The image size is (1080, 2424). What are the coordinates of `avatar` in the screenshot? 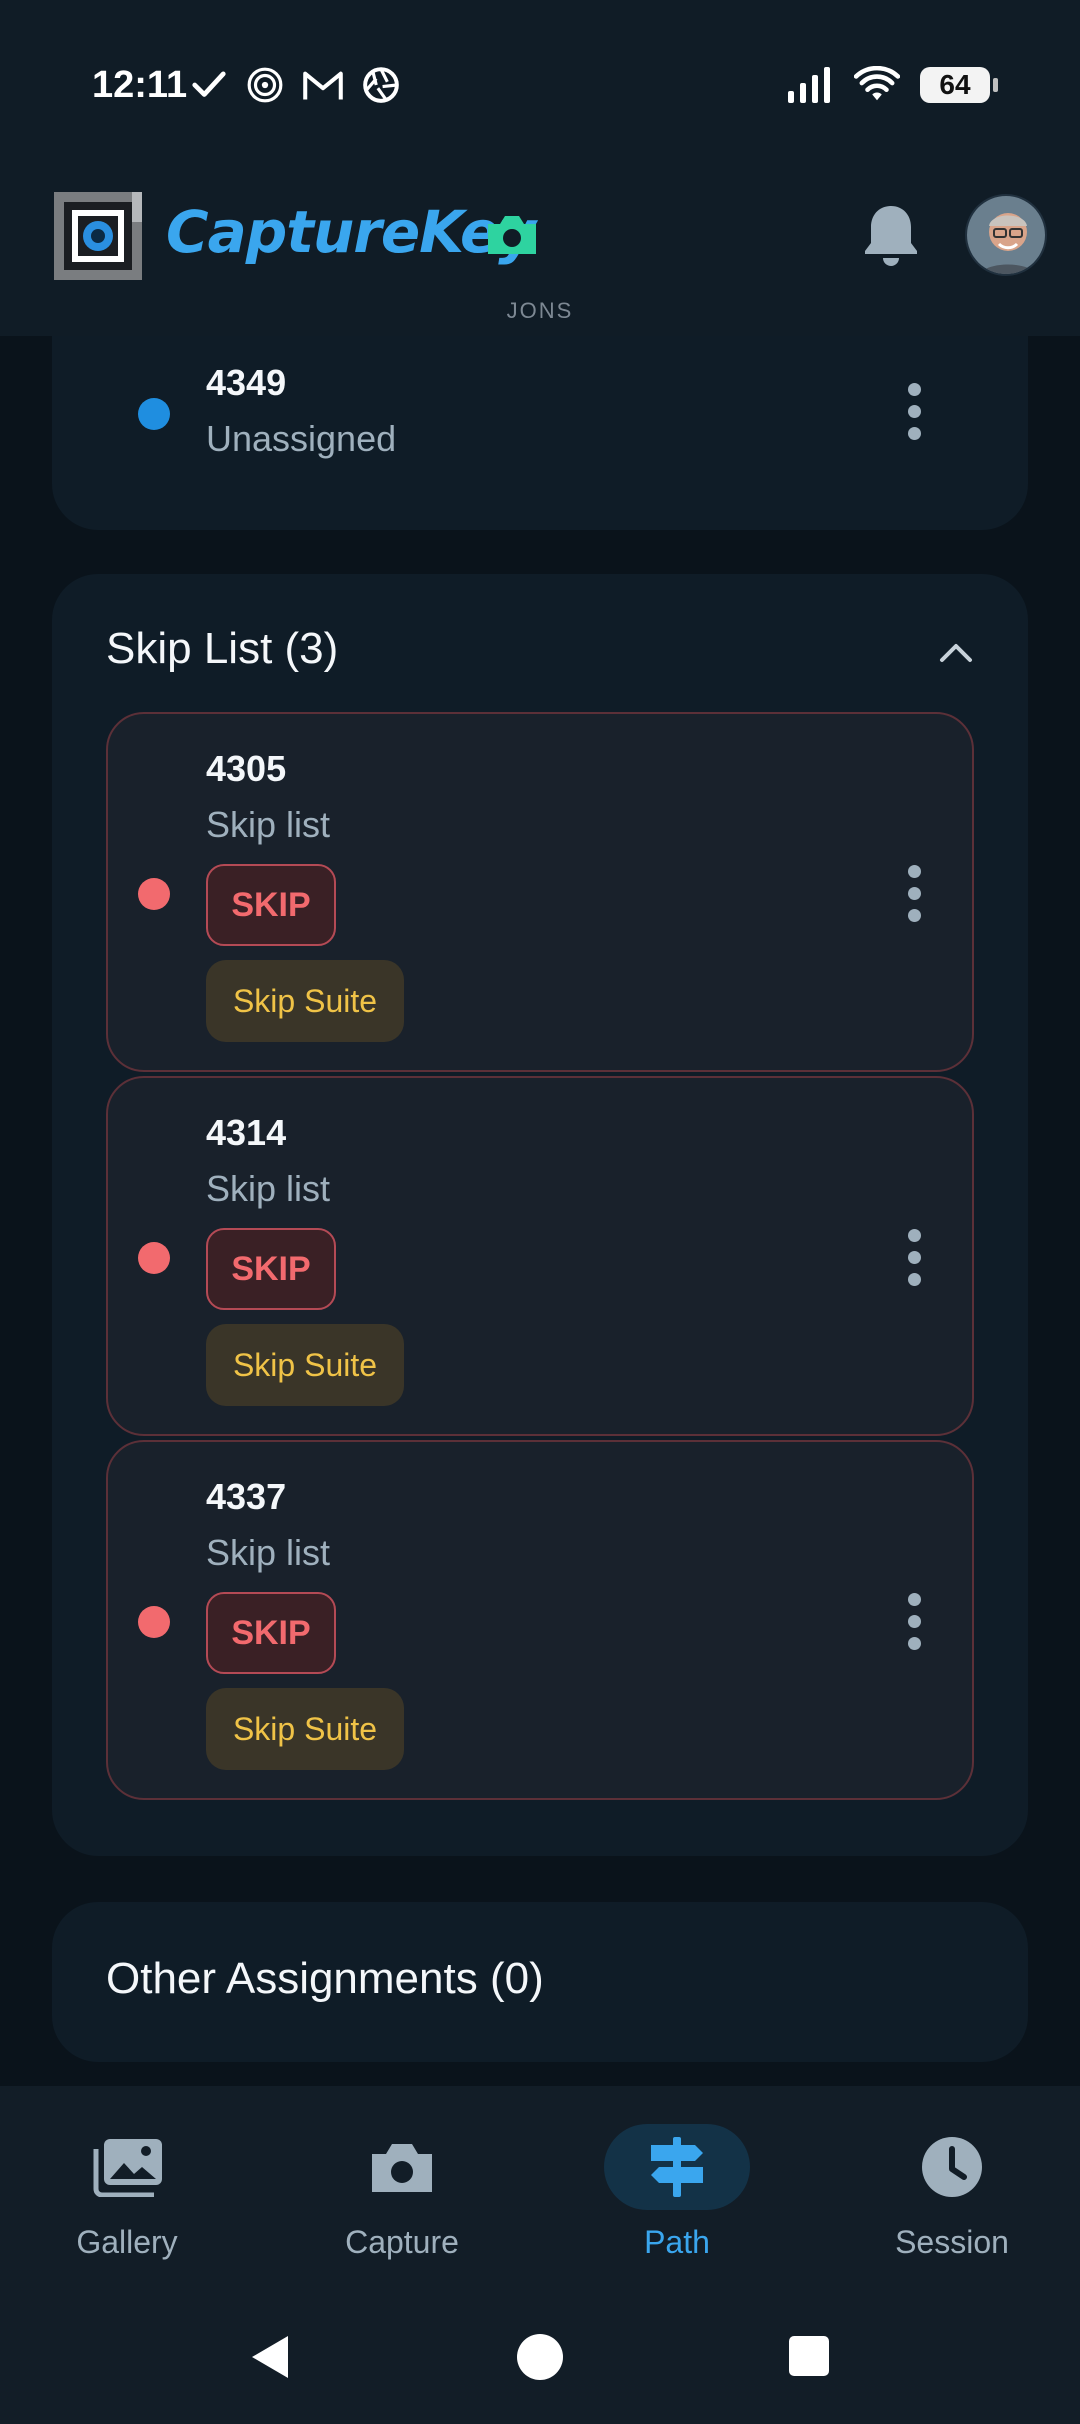 It's located at (1006, 235).